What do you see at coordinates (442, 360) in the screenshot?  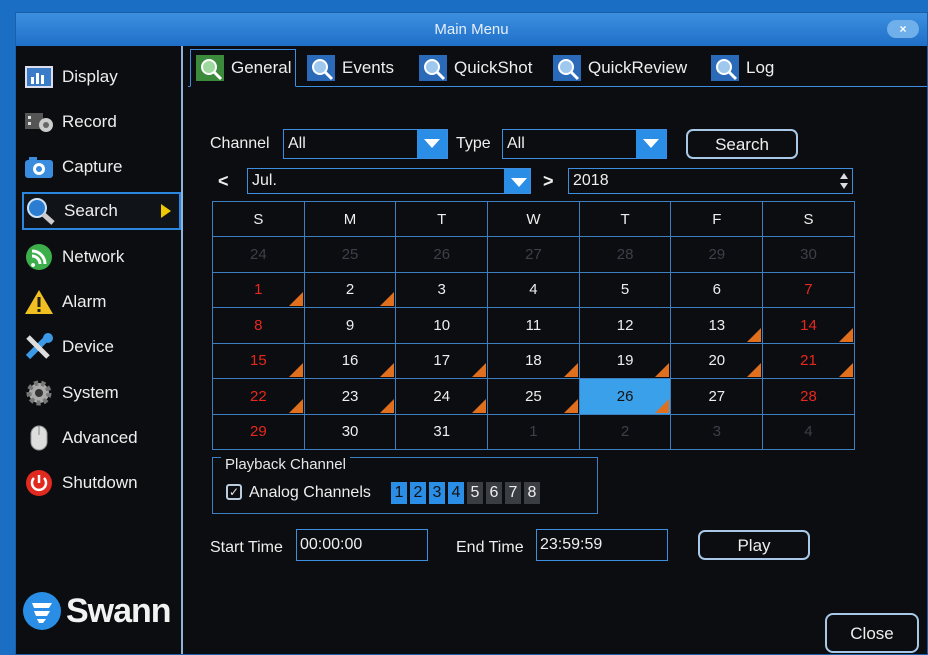 I see `calendar-day: 17` at bounding box center [442, 360].